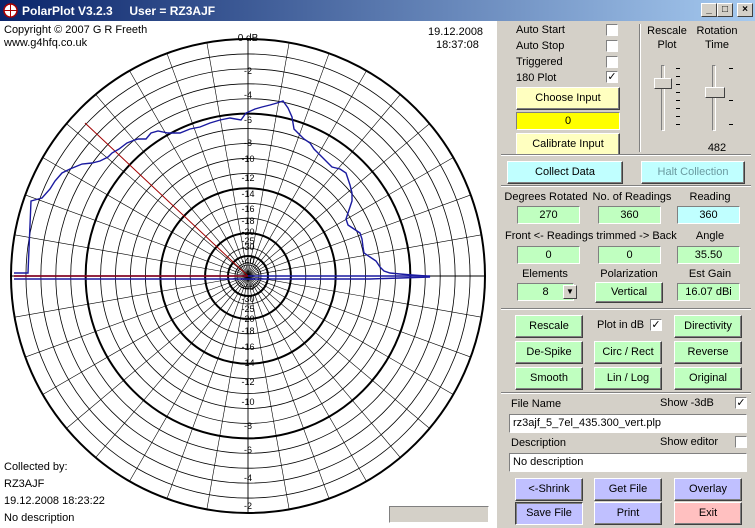  What do you see at coordinates (456, 32) in the screenshot?
I see `plot-date: 19.12.2008` at bounding box center [456, 32].